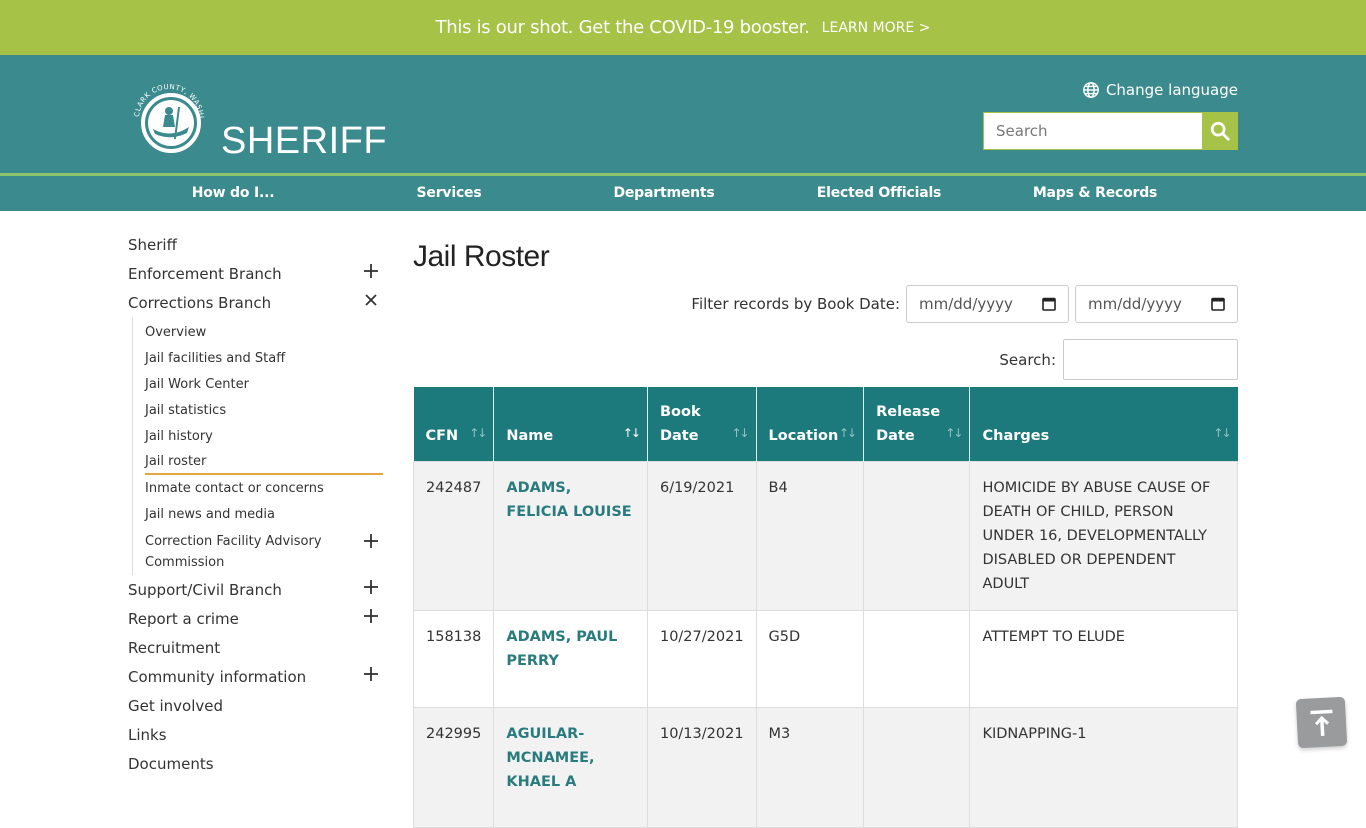  Describe the element at coordinates (264, 436) in the screenshot. I see `sidebar-subitem-jail-history: Jail history` at that location.